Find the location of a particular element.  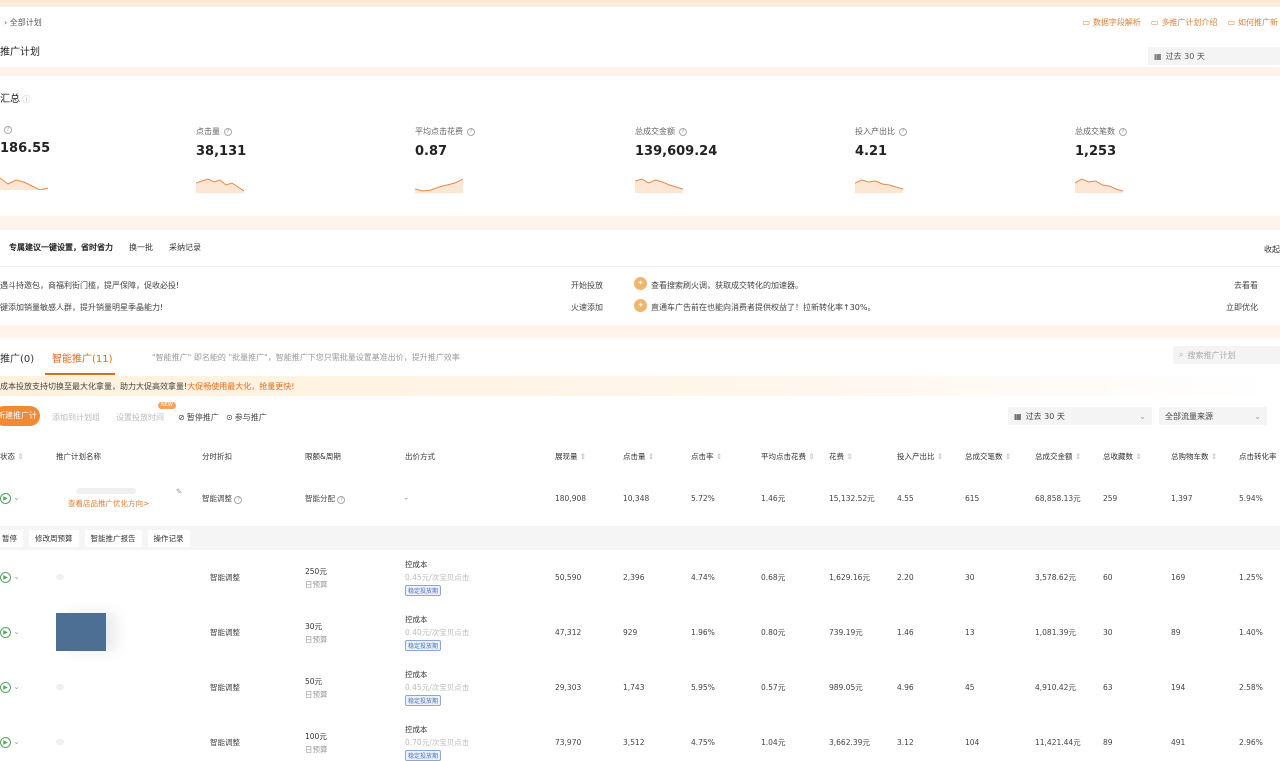

column-header: 出价方式 is located at coordinates (480, 456).